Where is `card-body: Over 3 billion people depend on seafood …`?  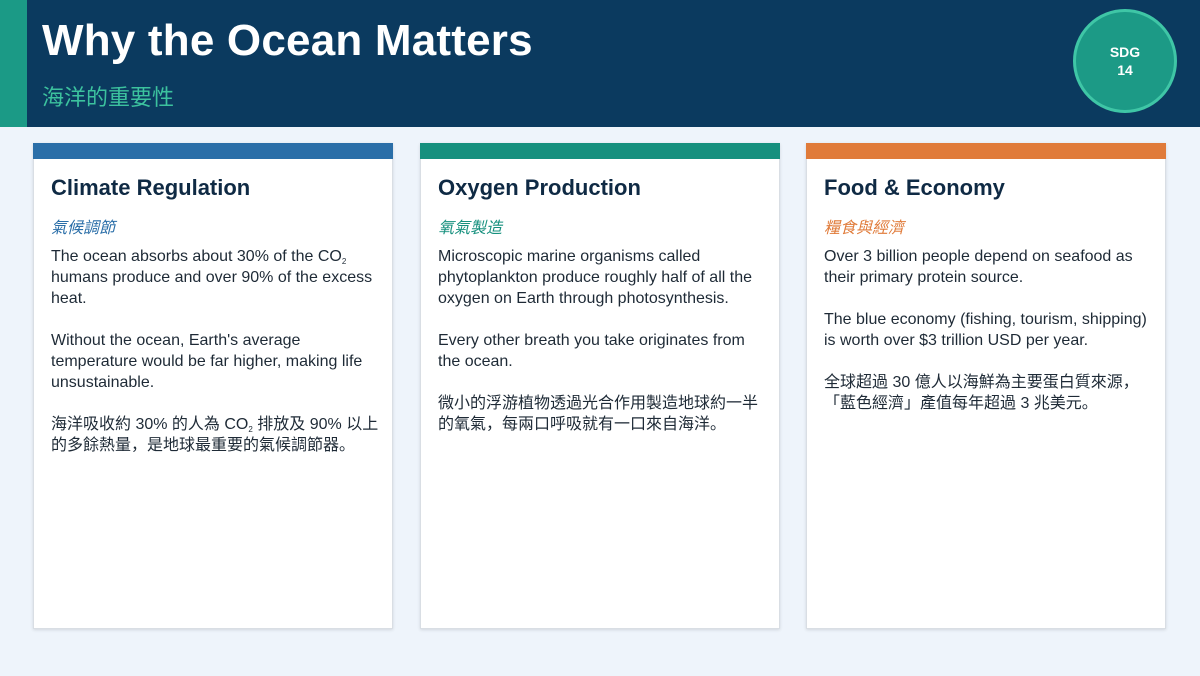 card-body: Over 3 billion people depend on seafood … is located at coordinates (989, 340).